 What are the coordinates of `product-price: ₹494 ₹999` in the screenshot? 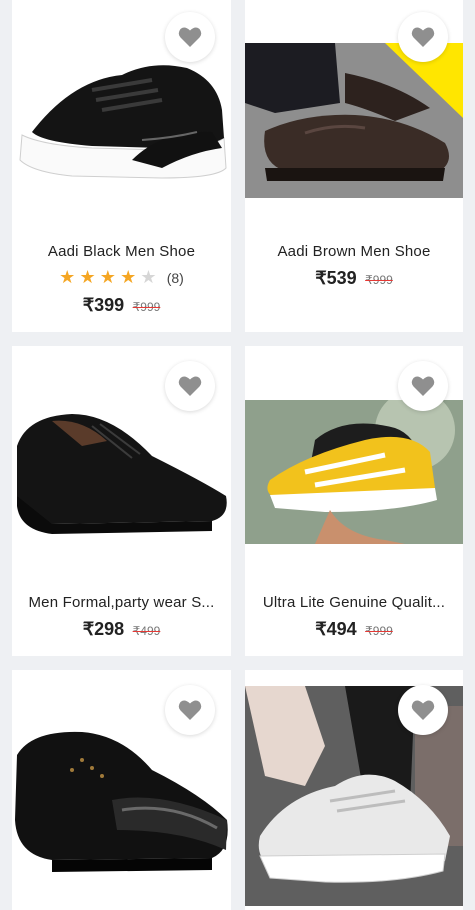 It's located at (354, 629).